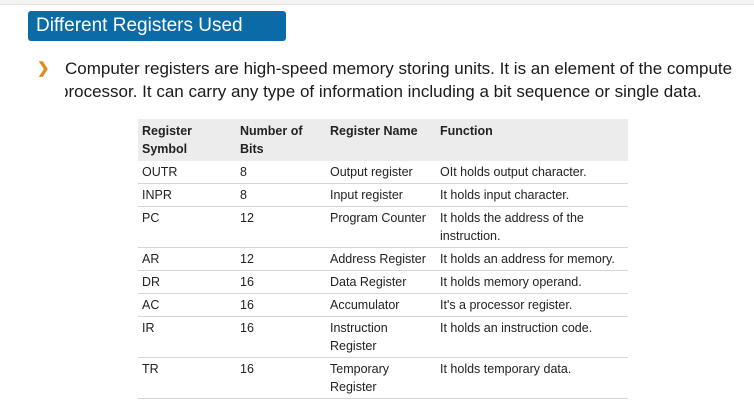  I want to click on cell-register-symbol: AR, so click(151, 259).